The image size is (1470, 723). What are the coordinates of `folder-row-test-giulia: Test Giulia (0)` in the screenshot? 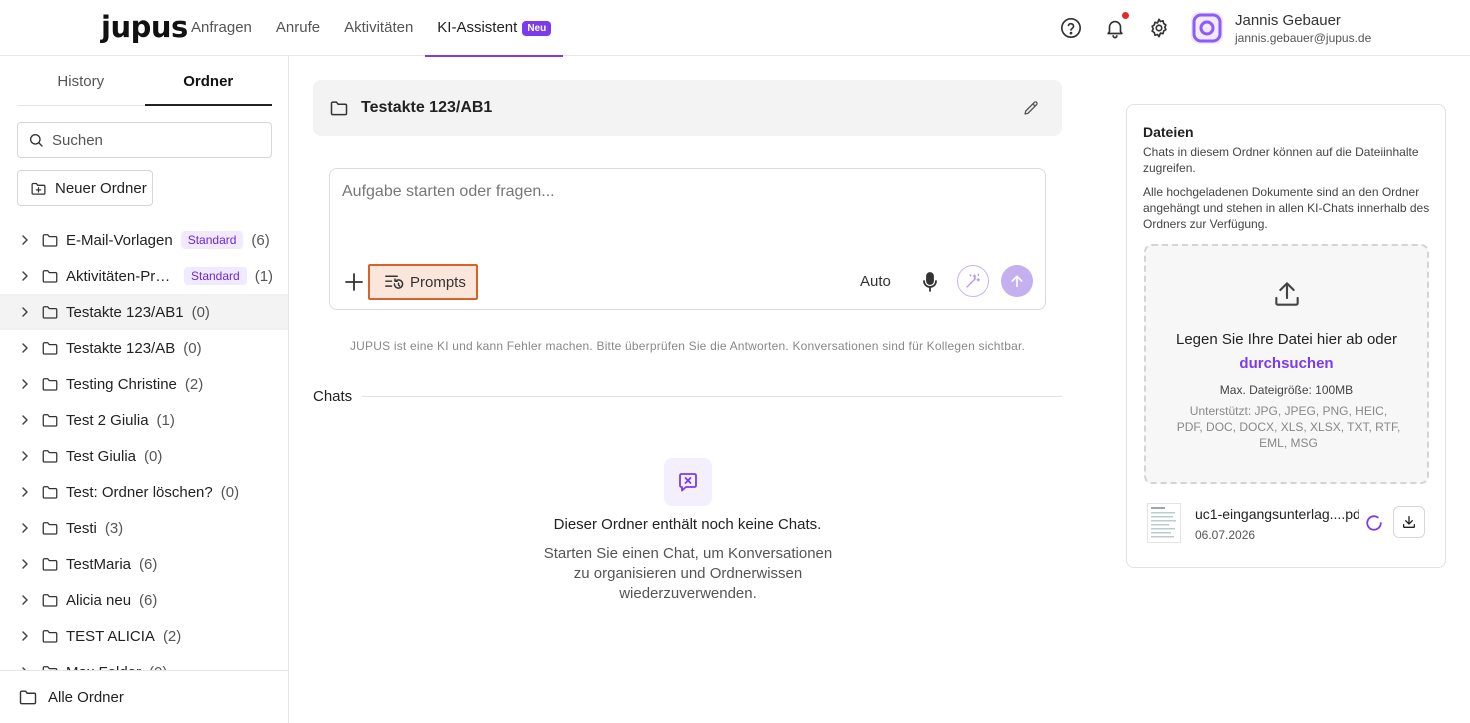 It's located at (144, 456).